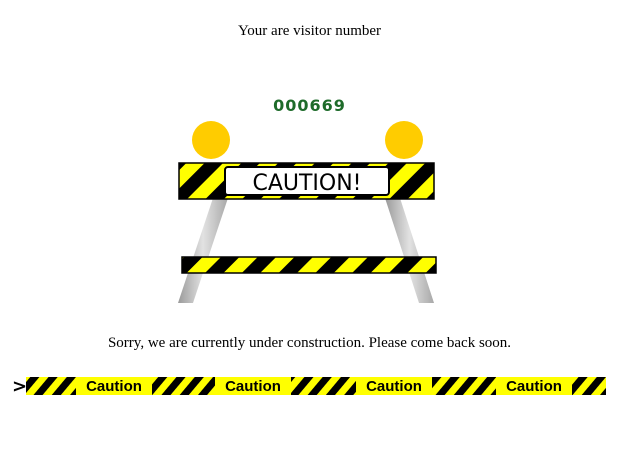 The image size is (619, 453). I want to click on tape-arrow: >, so click(19, 386).